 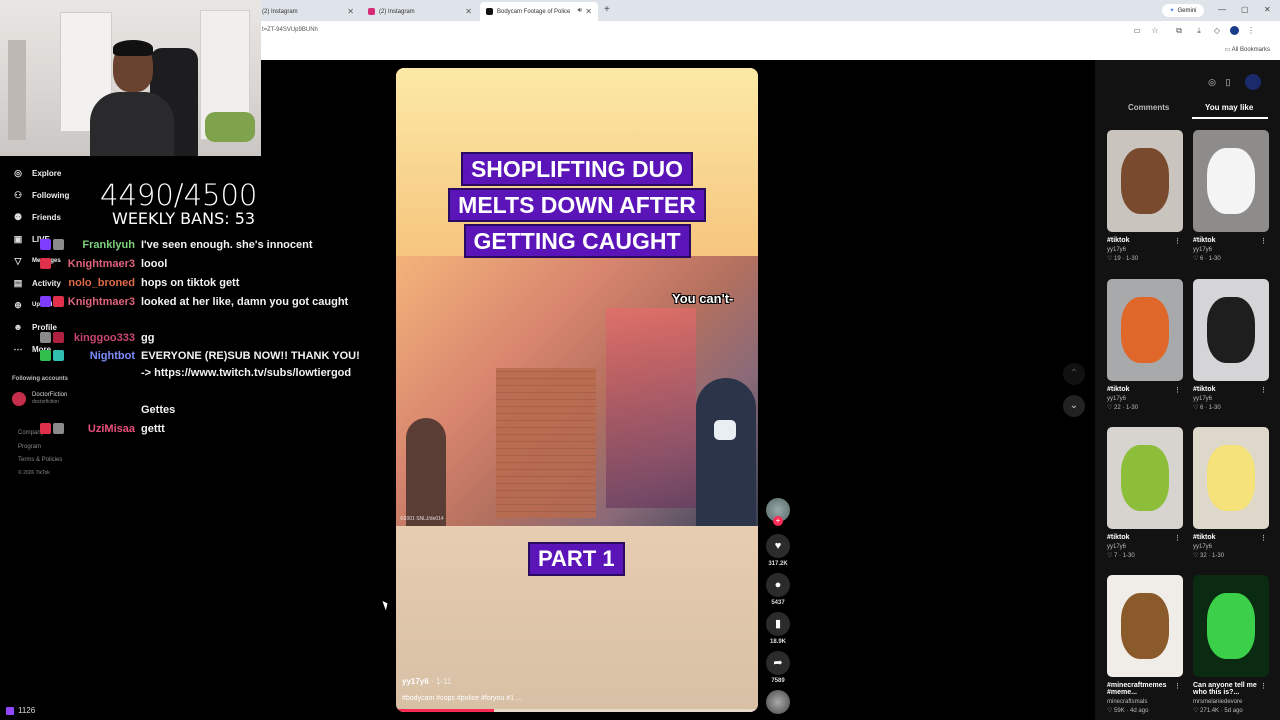 What do you see at coordinates (1222, 9) in the screenshot?
I see `minimize-icon: —` at bounding box center [1222, 9].